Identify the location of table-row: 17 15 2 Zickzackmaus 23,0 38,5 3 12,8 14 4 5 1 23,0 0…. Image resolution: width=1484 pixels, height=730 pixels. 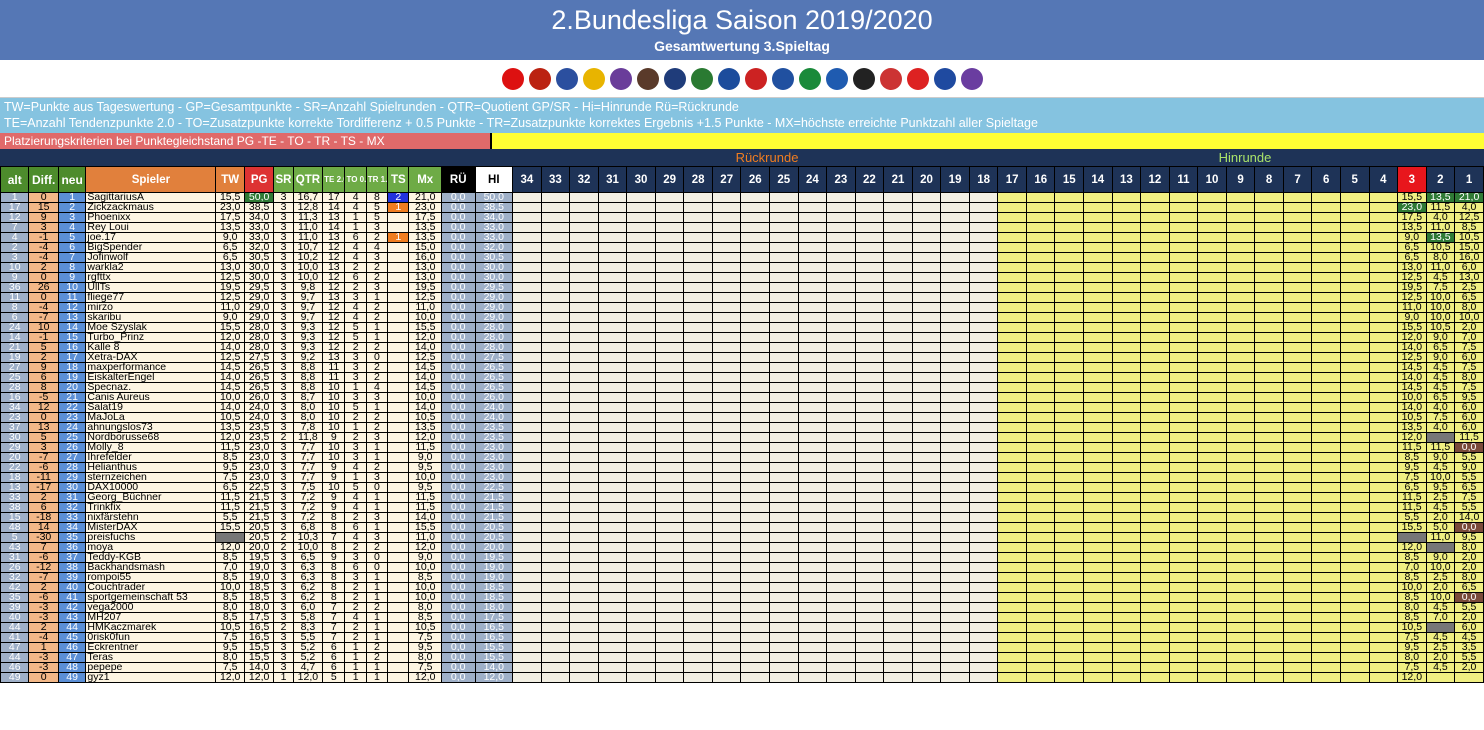
(742, 207).